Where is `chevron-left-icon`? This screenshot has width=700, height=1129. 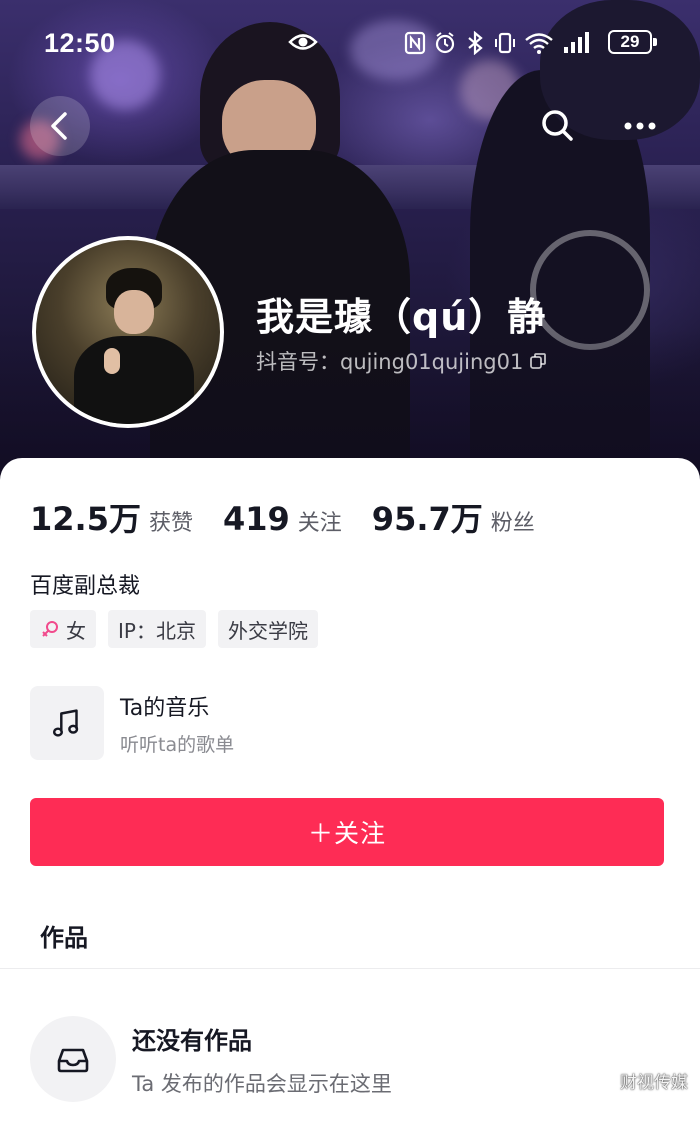 chevron-left-icon is located at coordinates (59, 126).